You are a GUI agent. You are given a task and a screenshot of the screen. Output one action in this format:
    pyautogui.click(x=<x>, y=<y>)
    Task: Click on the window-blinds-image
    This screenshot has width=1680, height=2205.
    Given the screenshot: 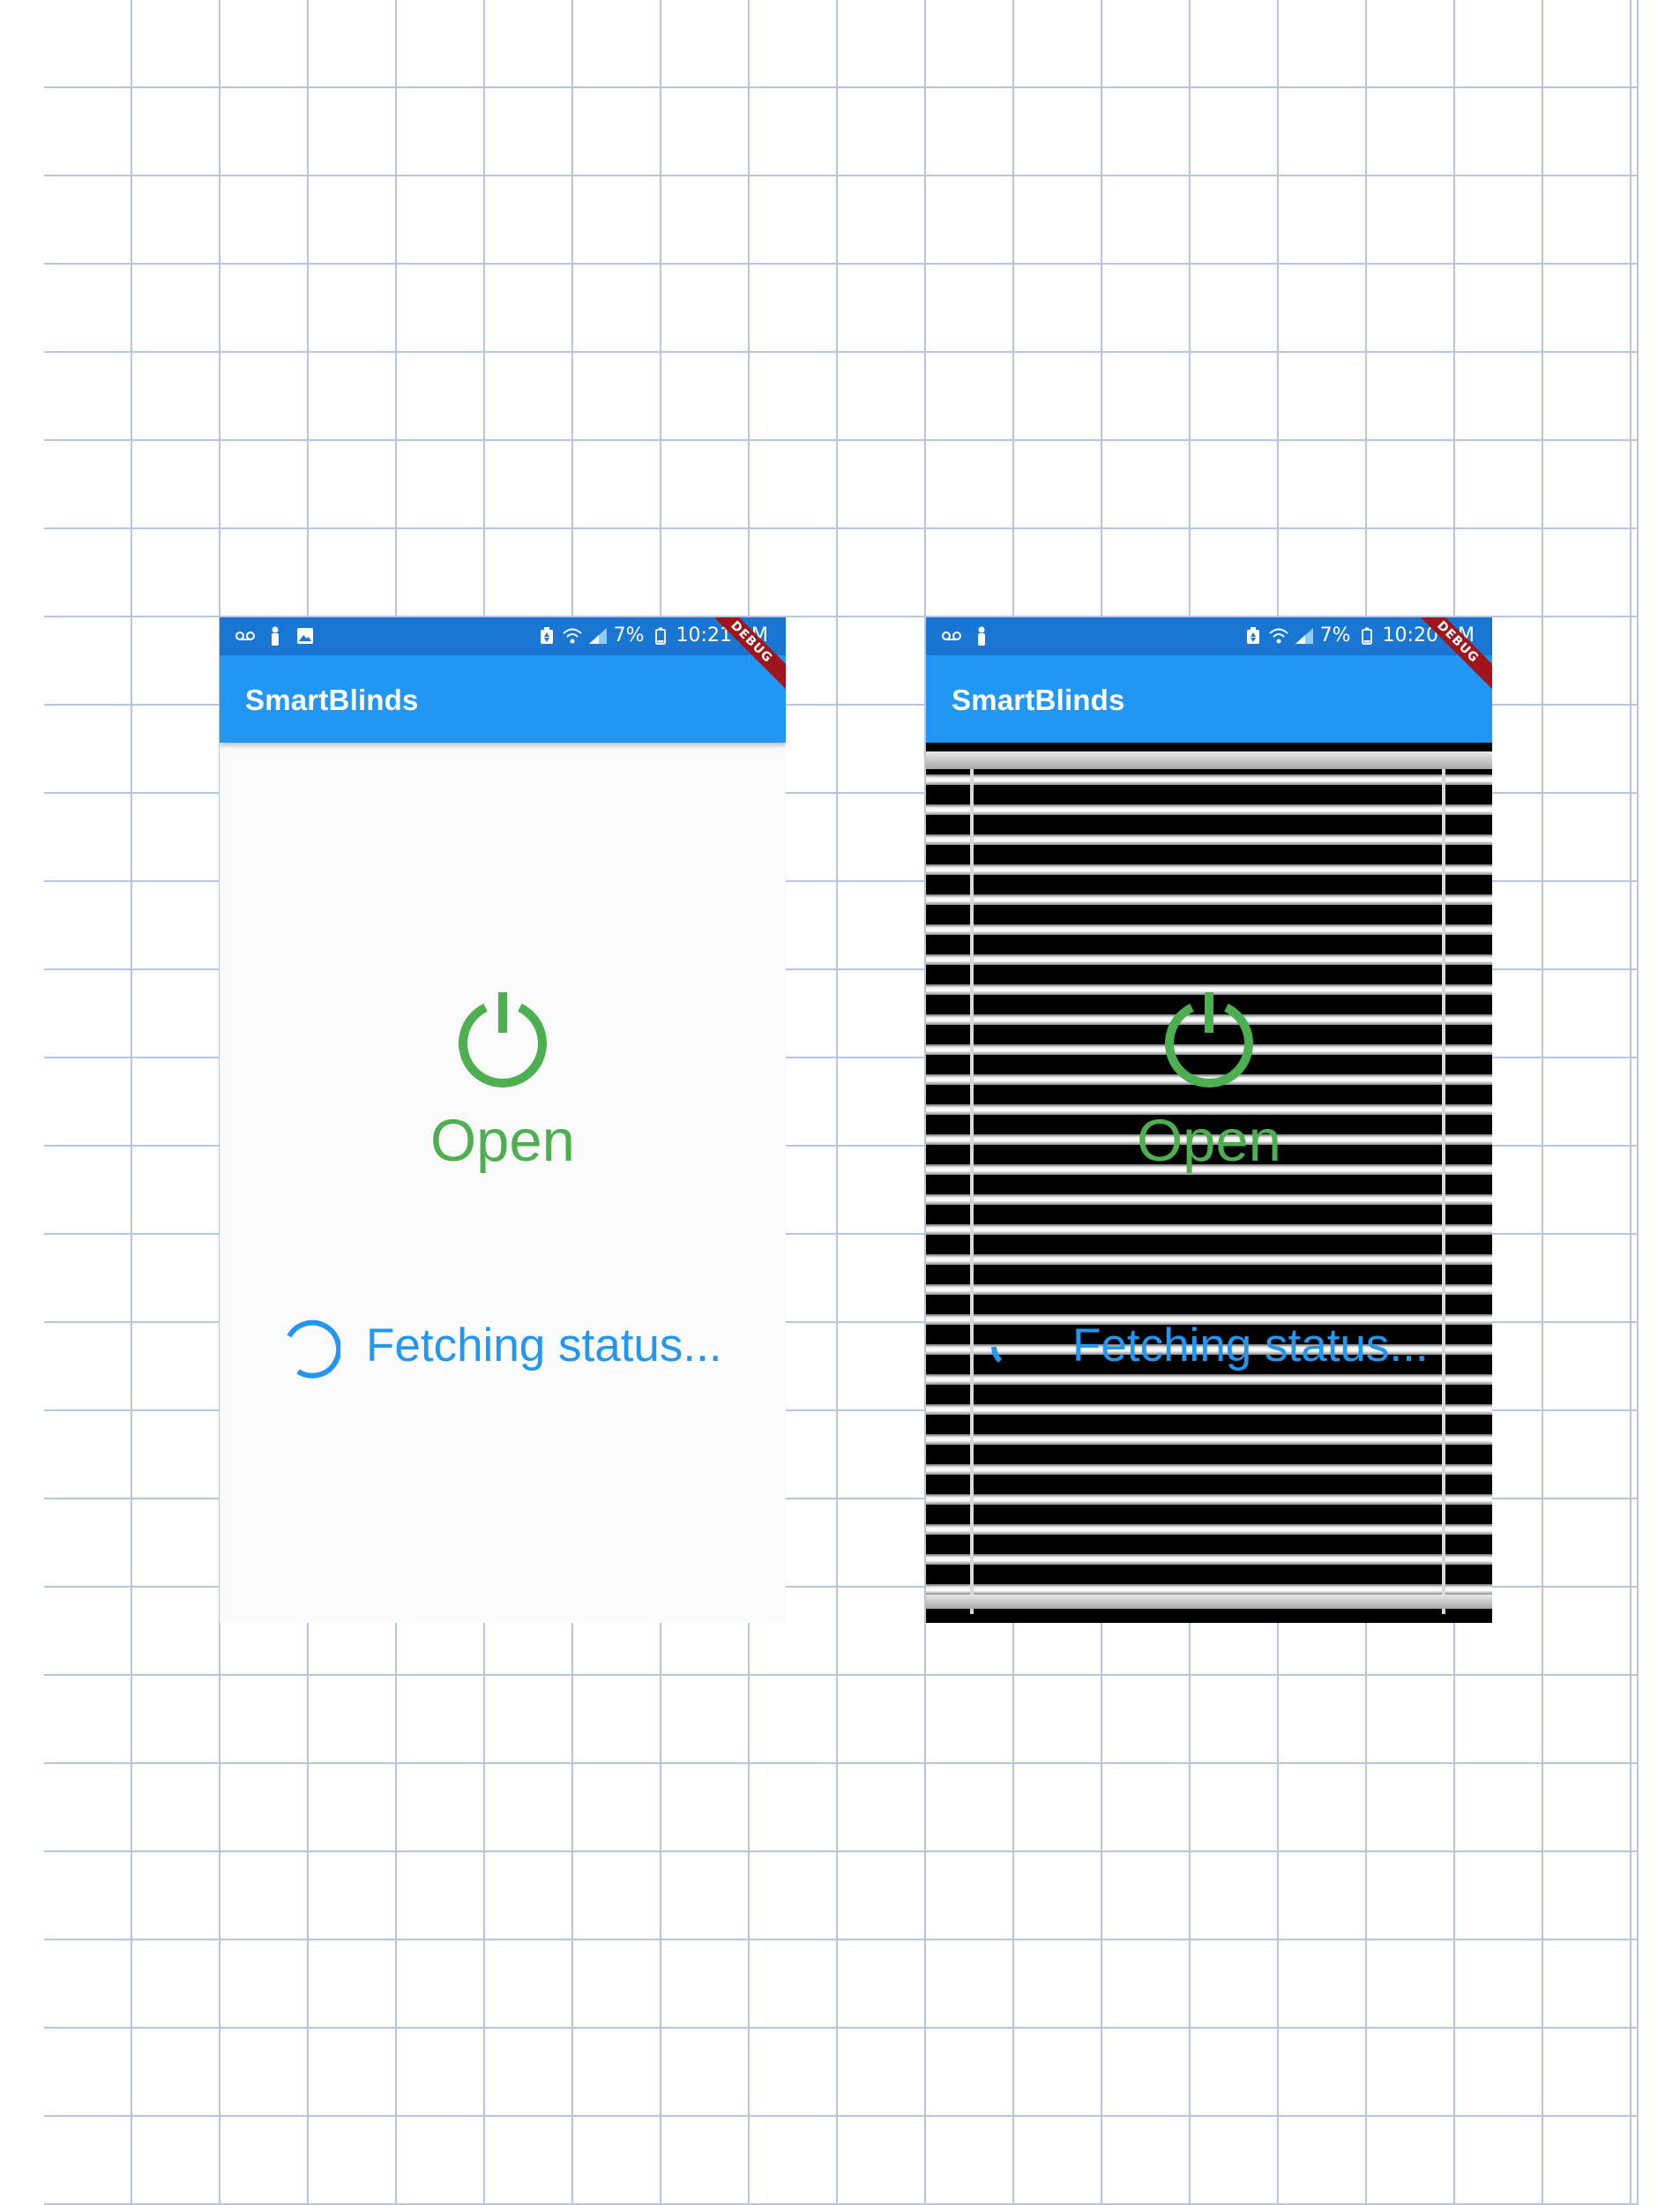 What is the action you would take?
    pyautogui.click(x=1209, y=1183)
    